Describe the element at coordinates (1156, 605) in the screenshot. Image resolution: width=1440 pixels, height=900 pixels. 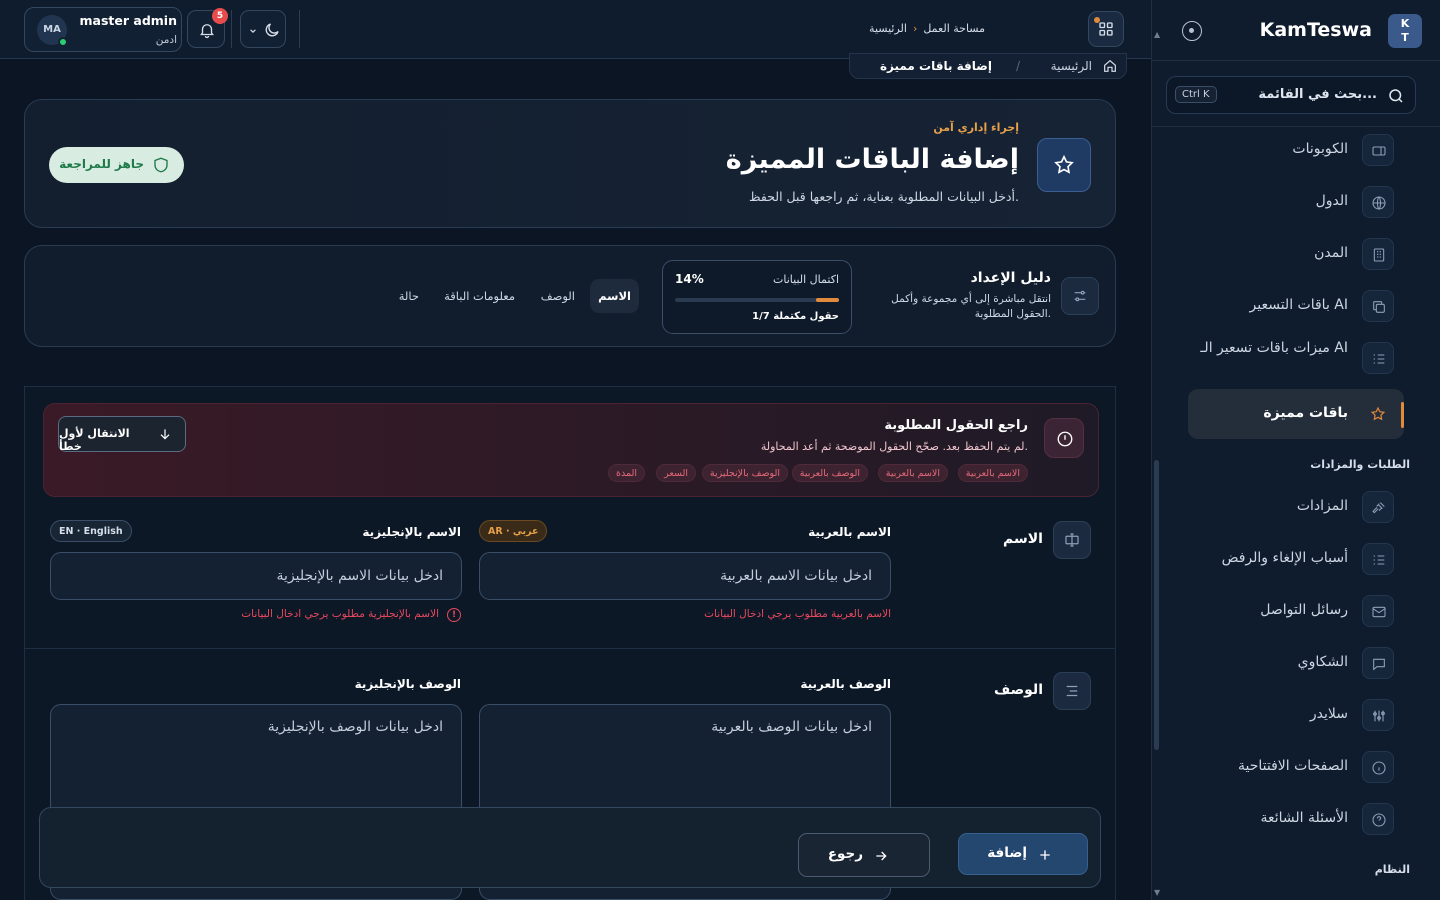
I see `sidebar-scrollbar` at that location.